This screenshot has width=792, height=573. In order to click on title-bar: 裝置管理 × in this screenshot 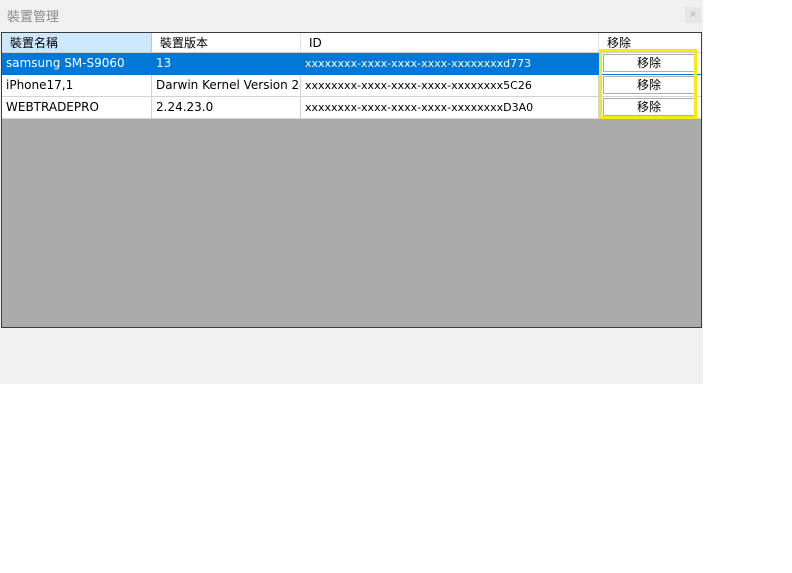, I will do `click(351, 15)`.